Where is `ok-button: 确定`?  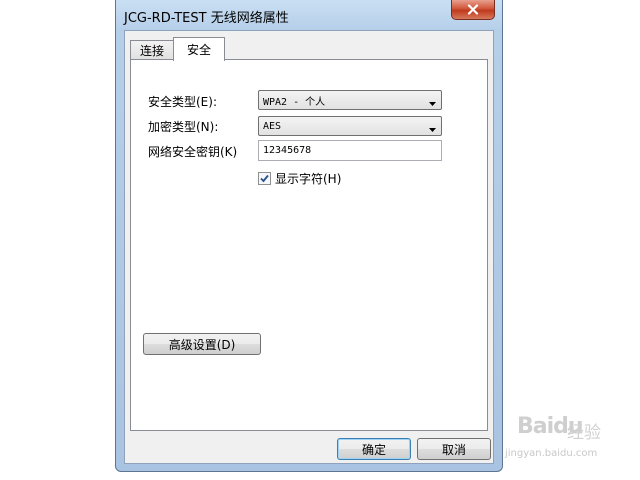
ok-button: 确定 is located at coordinates (374, 449).